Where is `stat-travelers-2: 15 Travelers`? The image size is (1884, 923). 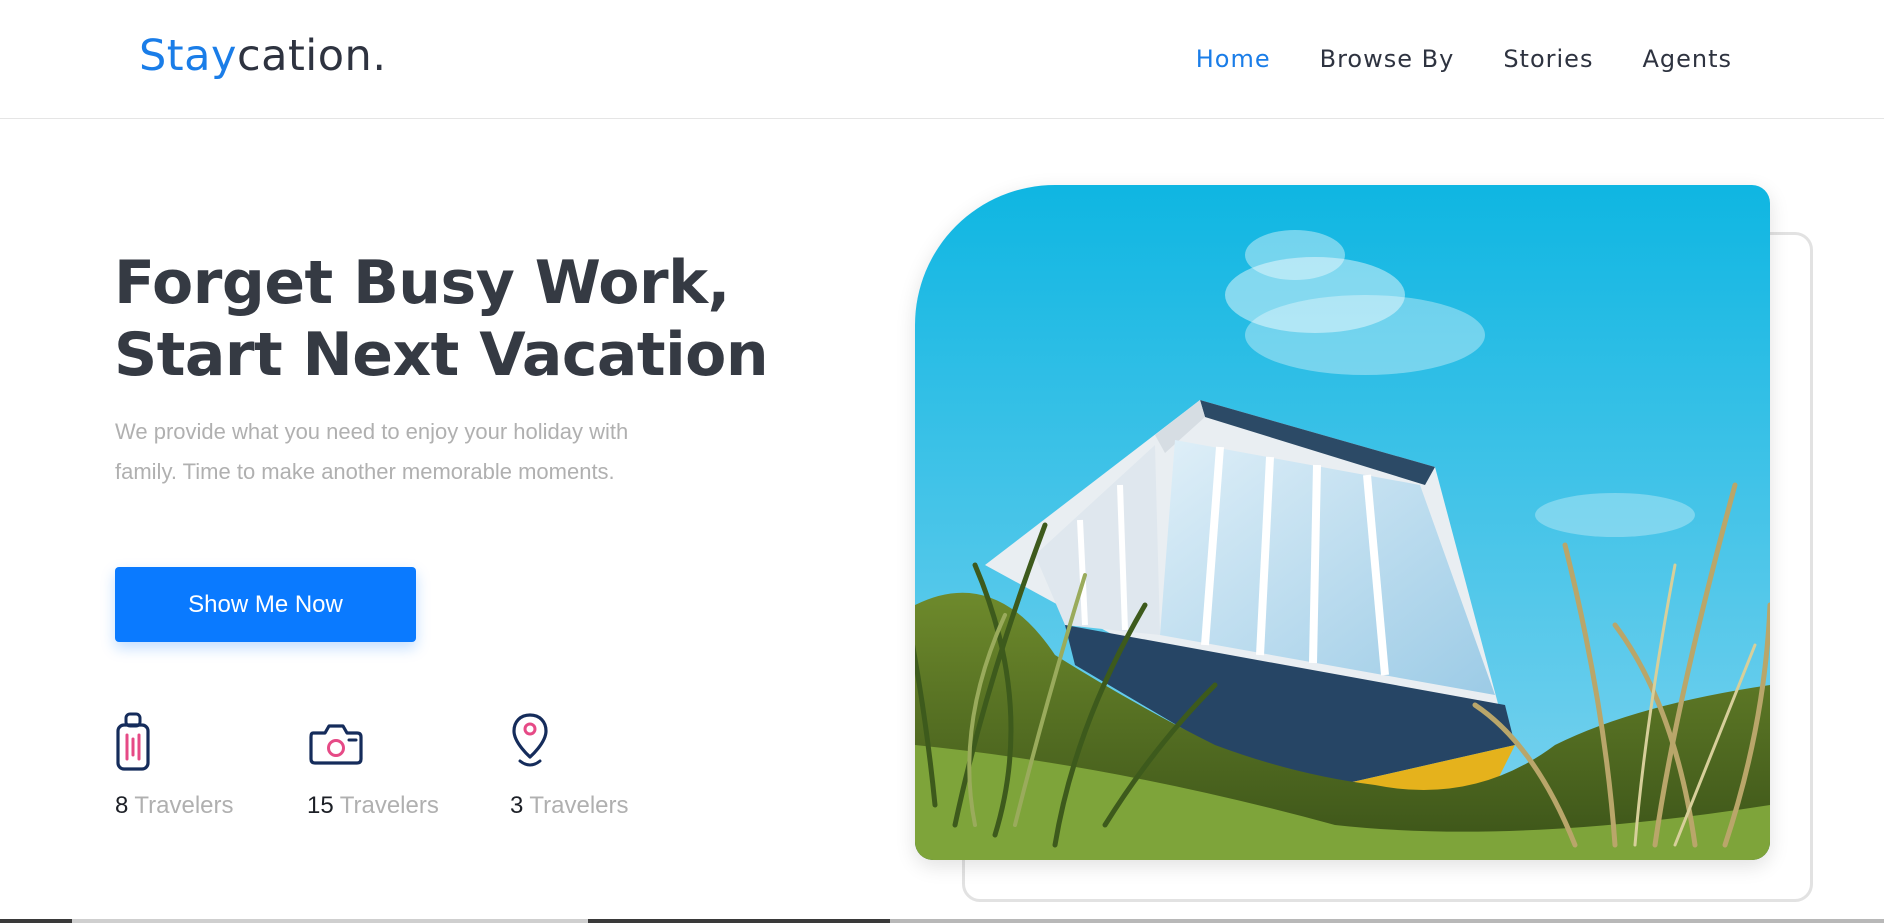
stat-travelers-2: 15 Travelers is located at coordinates (373, 765).